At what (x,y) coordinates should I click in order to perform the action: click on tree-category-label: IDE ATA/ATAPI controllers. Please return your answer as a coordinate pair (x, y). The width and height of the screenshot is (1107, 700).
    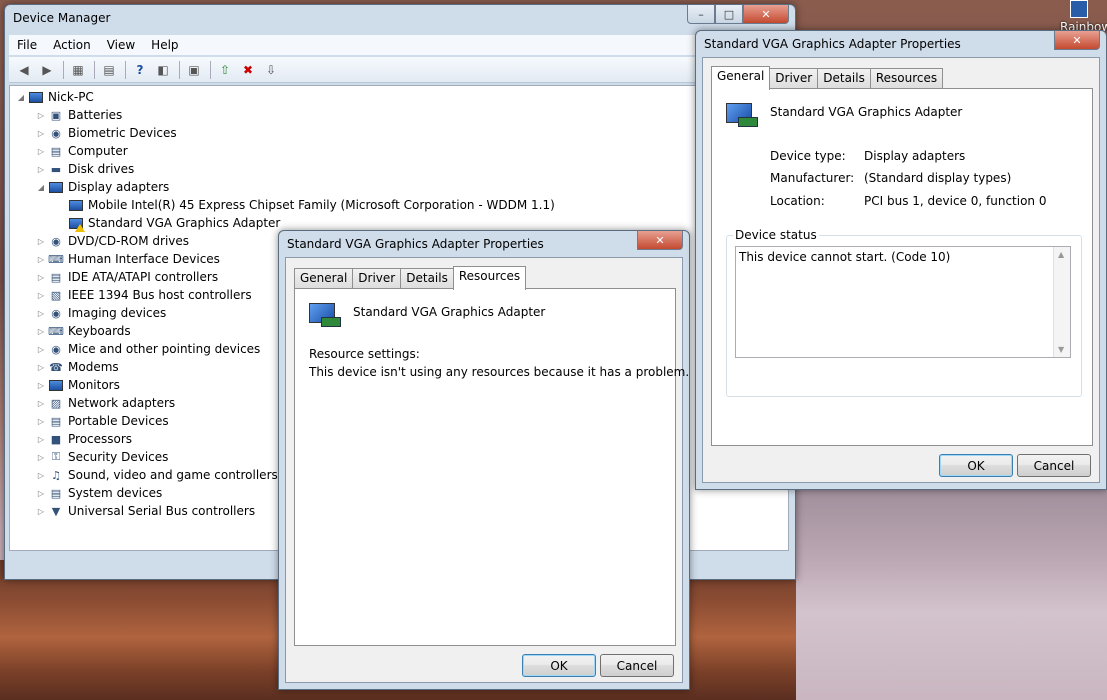
    Looking at the image, I should click on (143, 277).